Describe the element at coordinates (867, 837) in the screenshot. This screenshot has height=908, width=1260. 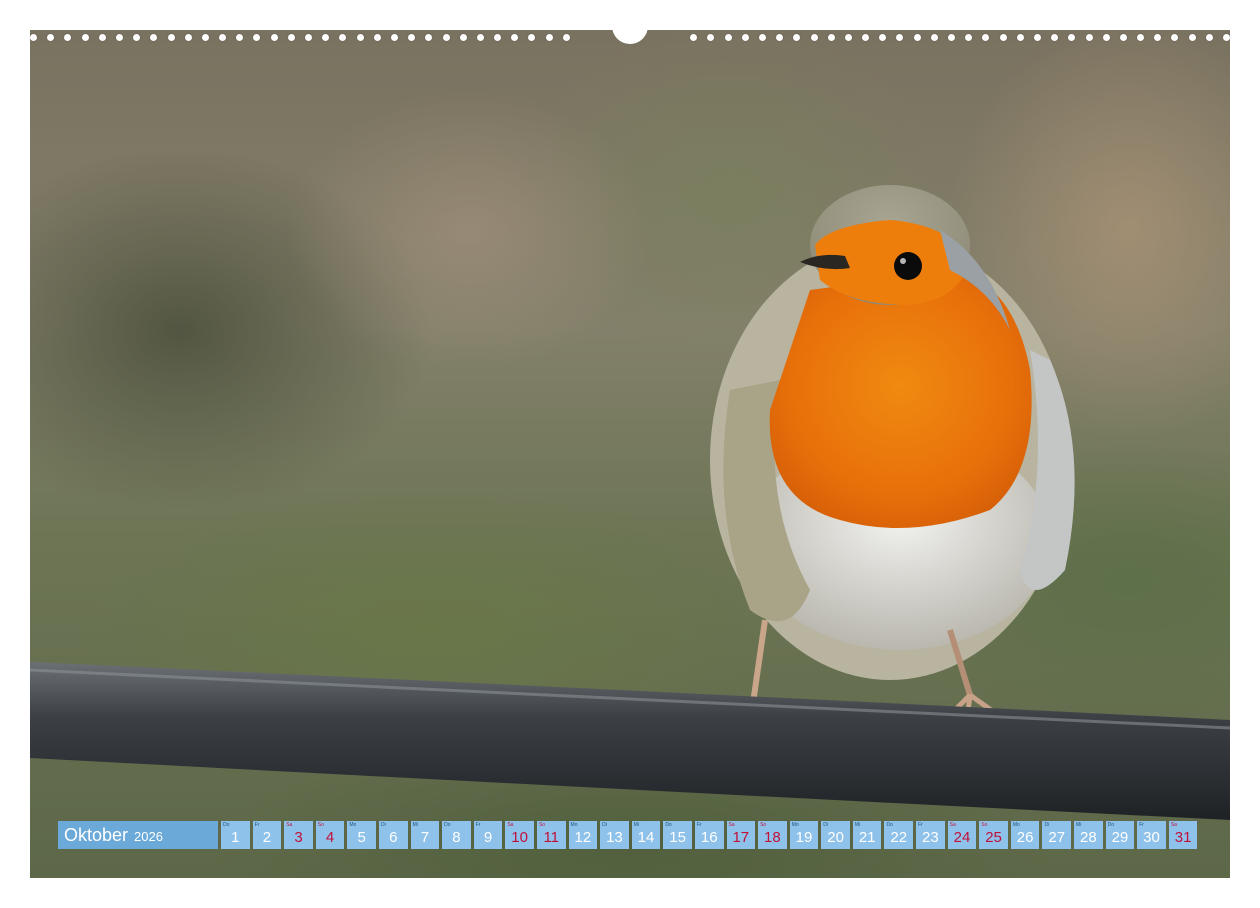
I see `day-number: 21` at that location.